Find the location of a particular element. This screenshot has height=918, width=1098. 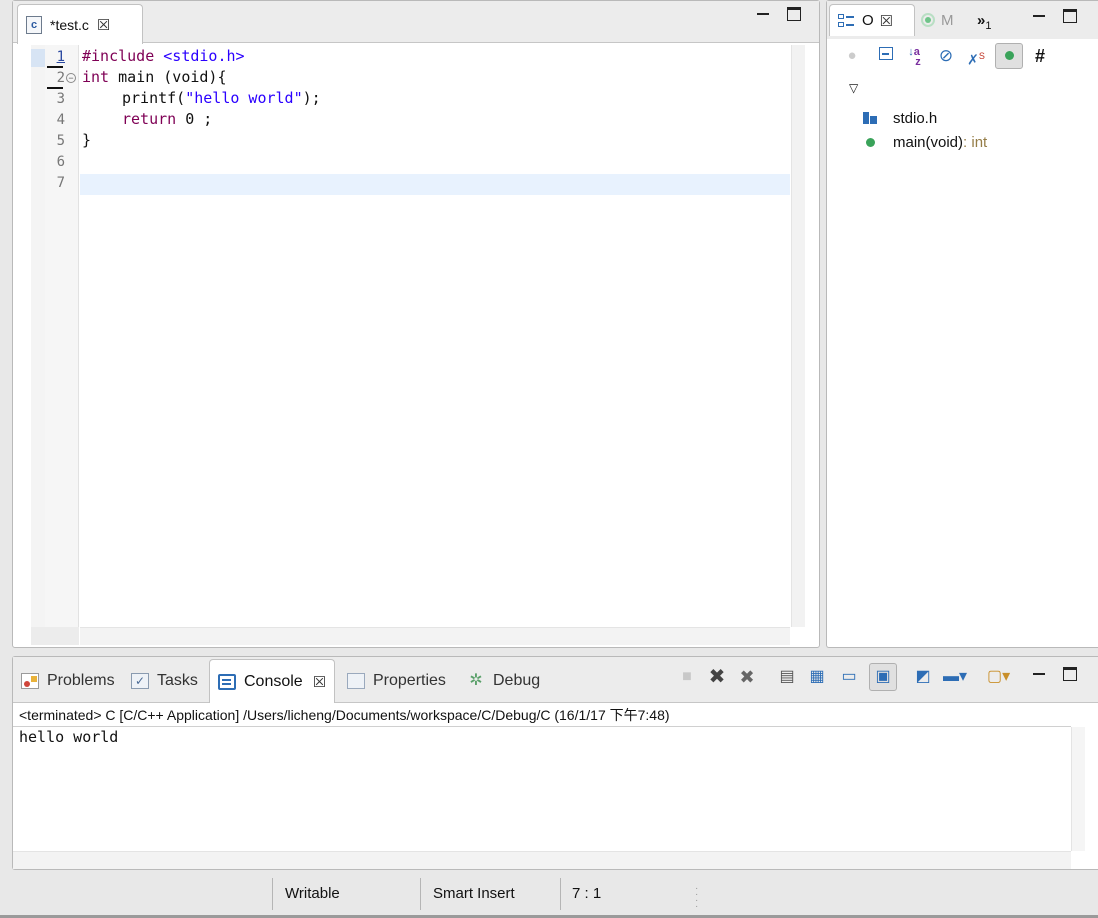

line-number: 5 is located at coordinates (60, 141).